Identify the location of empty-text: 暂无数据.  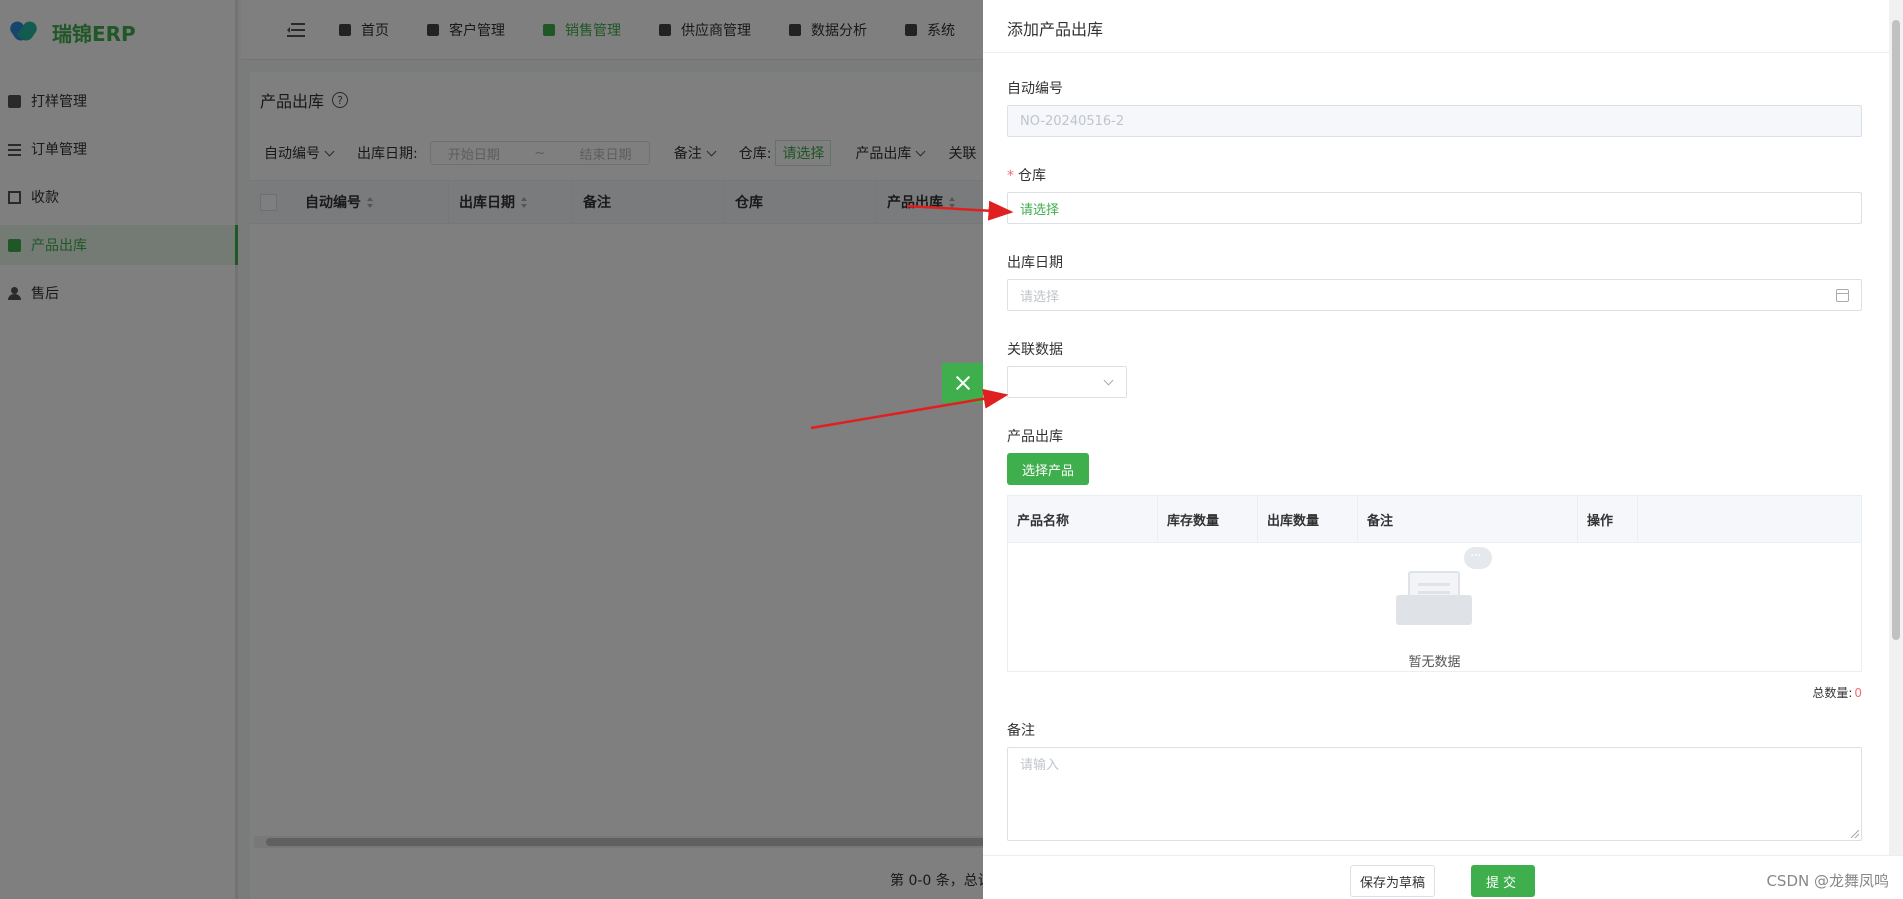
(1434, 662).